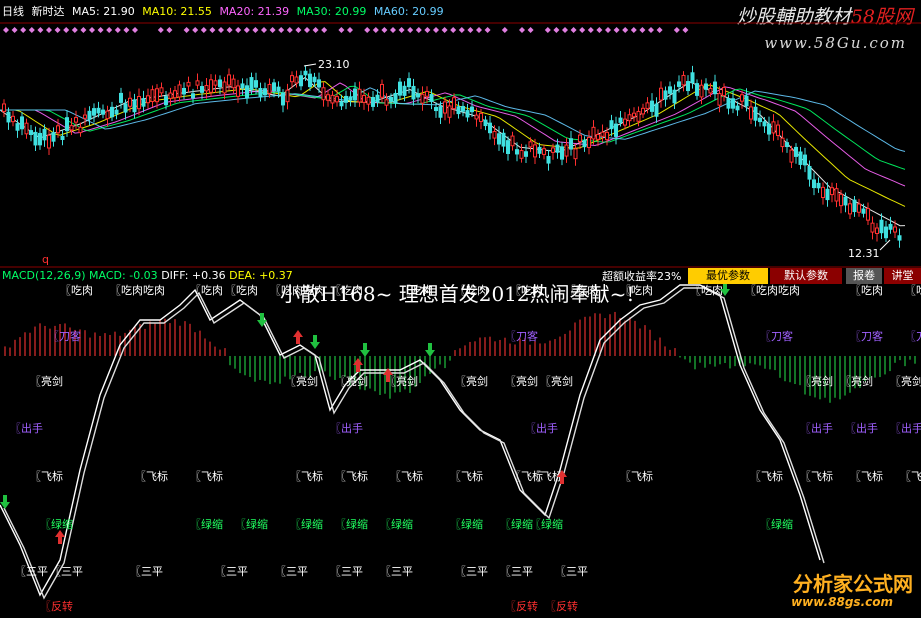  What do you see at coordinates (864, 276) in the screenshot?
I see `report-button: 报卷` at bounding box center [864, 276].